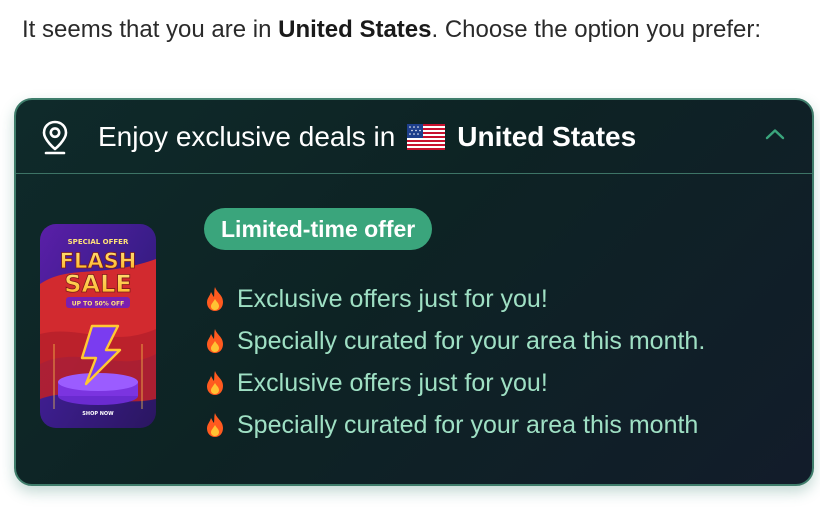 This screenshot has width=820, height=516. Describe the element at coordinates (98, 414) in the screenshot. I see `promo-cta-text: SHOP NOW` at that location.